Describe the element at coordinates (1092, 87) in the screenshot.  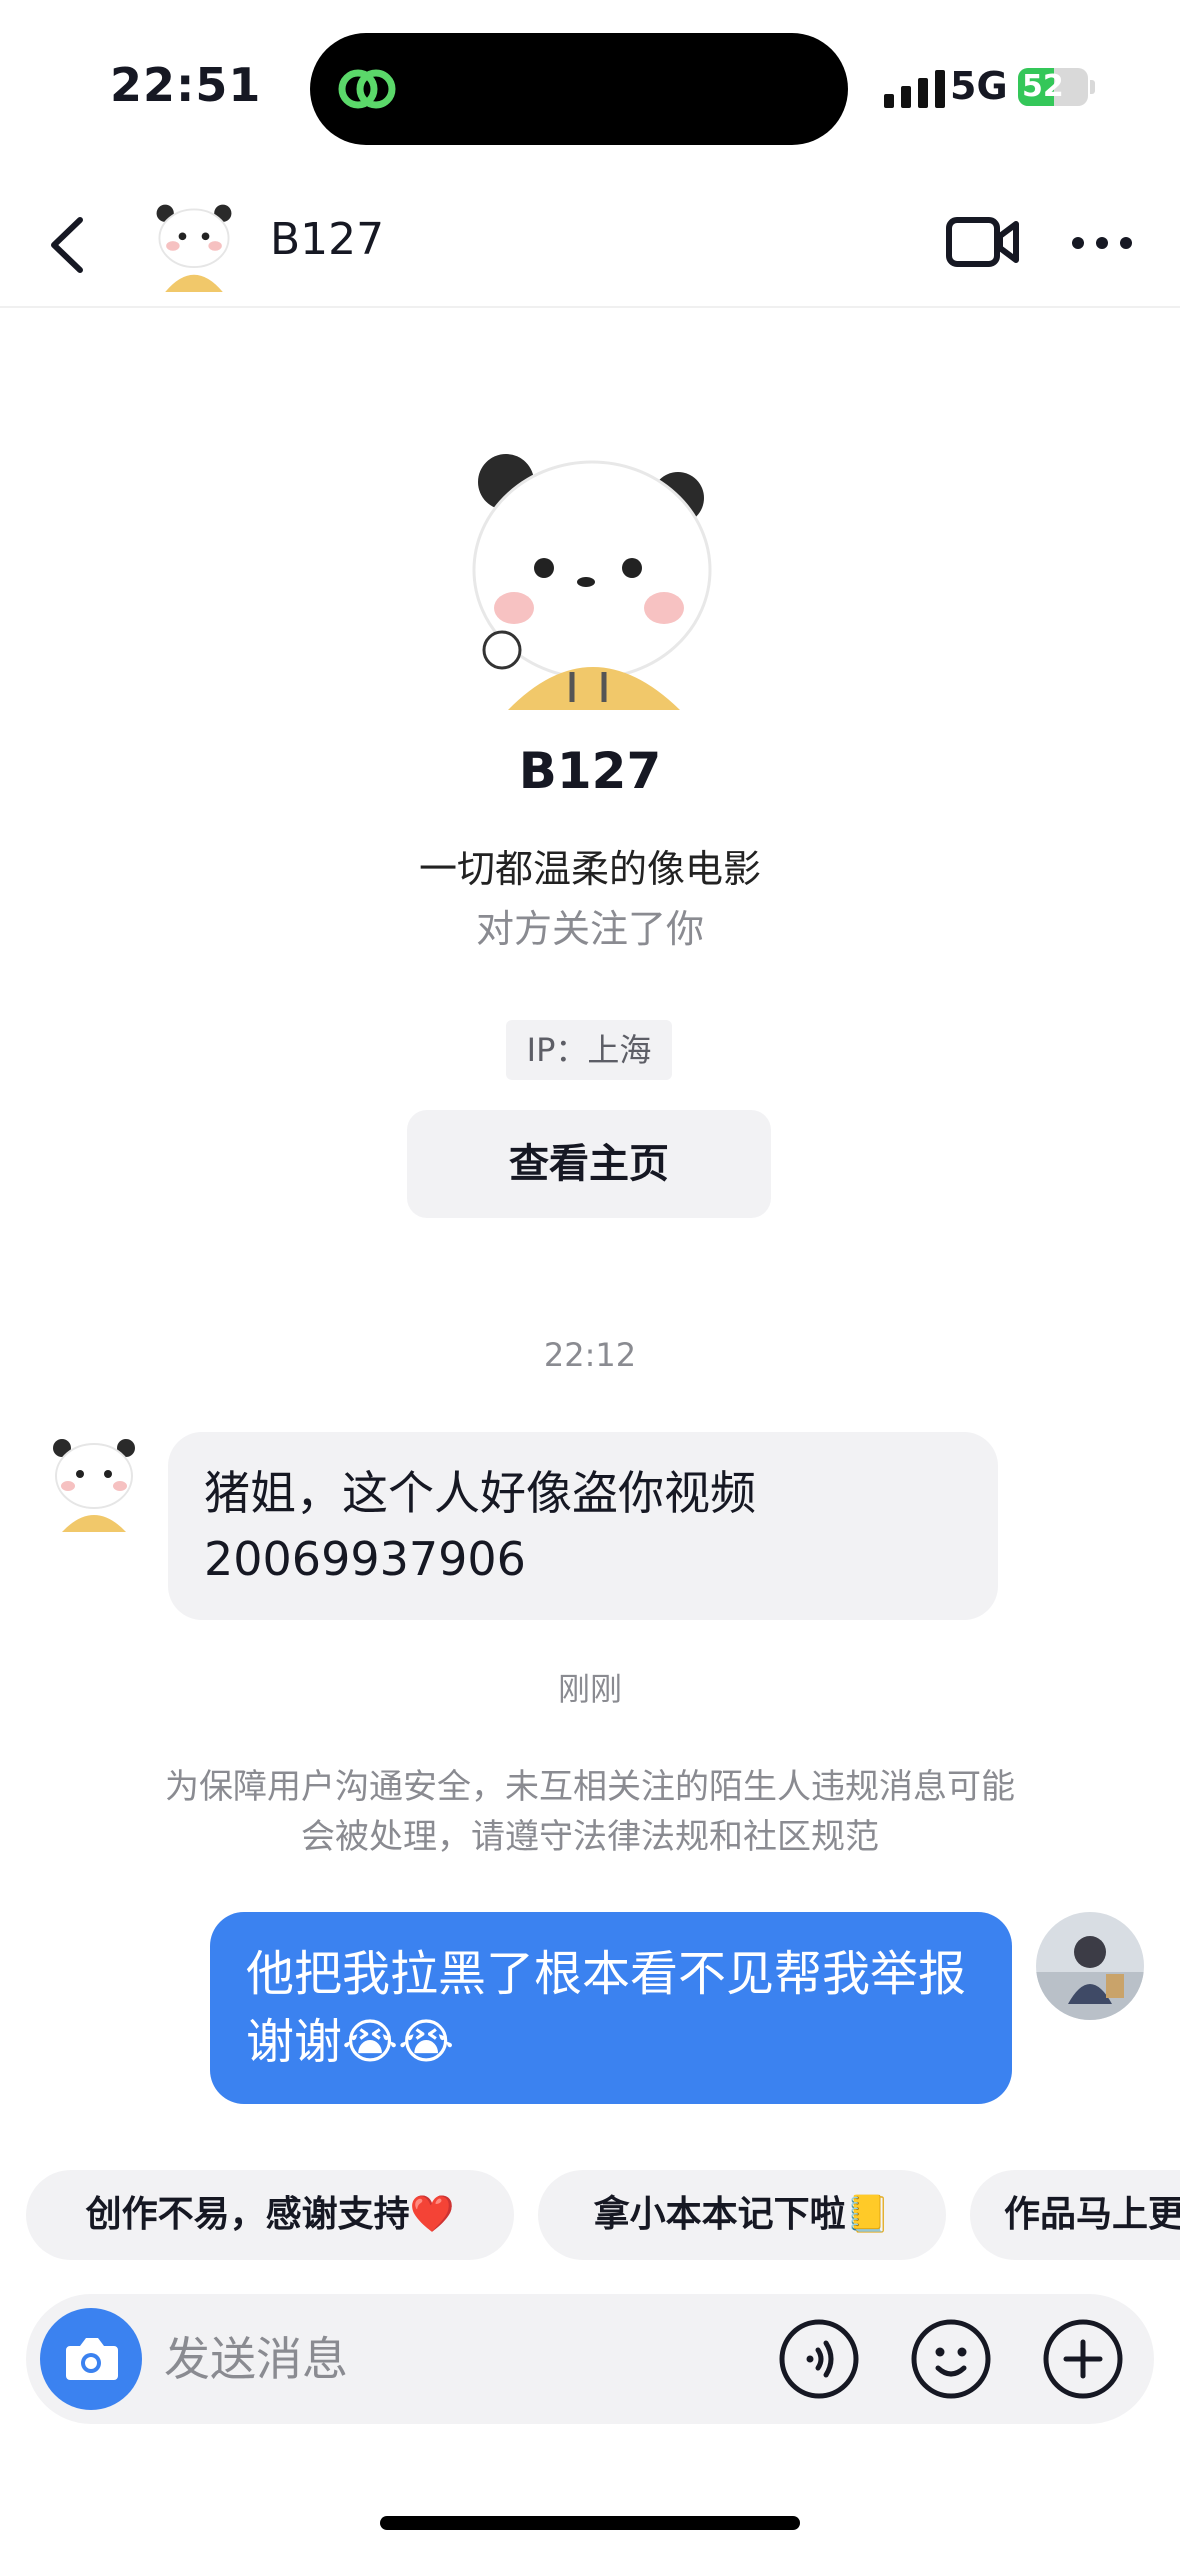
I see `battery-tip` at that location.